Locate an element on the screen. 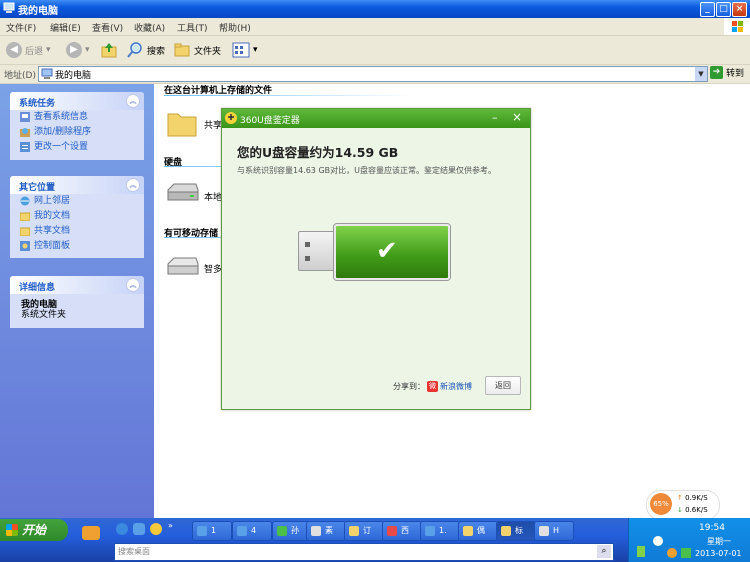 The height and width of the screenshot is (562, 750). removable-disk-label: 智多 is located at coordinates (213, 270).